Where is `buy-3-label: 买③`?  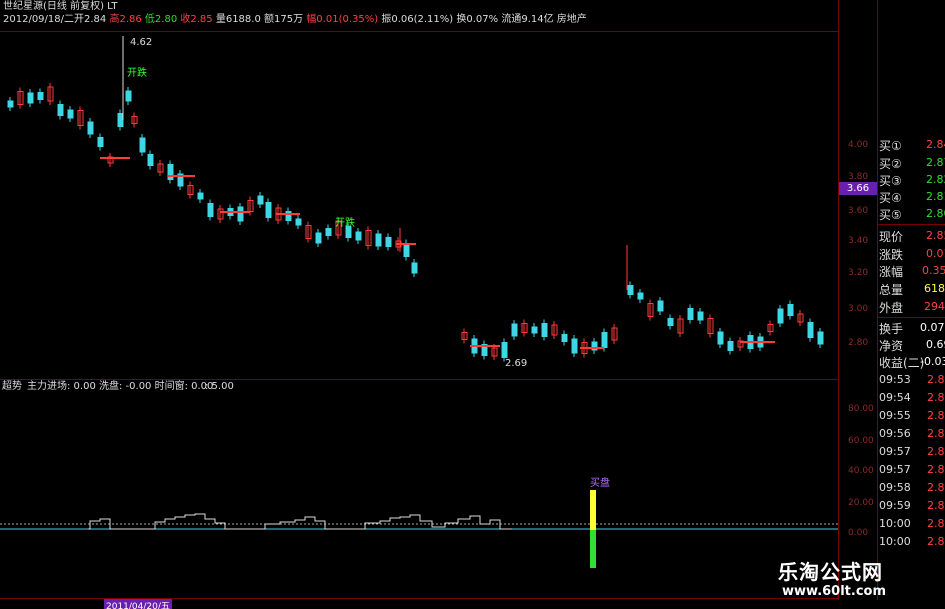
buy-3-label: 买③ is located at coordinates (890, 181).